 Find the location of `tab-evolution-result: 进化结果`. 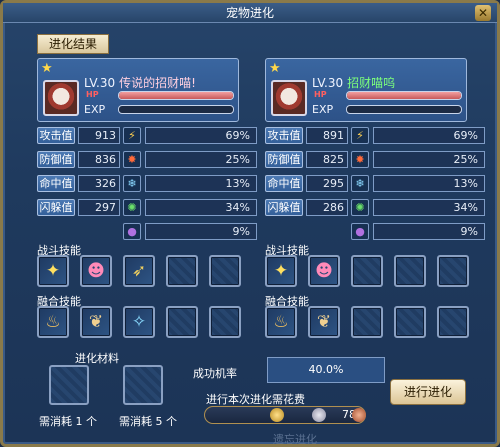

tab-evolution-result: 进化结果 is located at coordinates (73, 44).